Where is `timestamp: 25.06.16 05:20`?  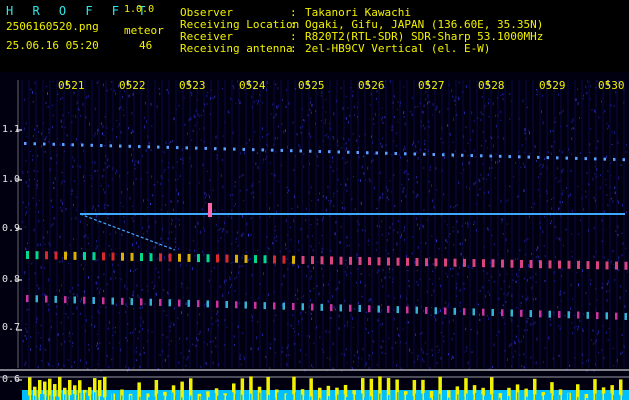 timestamp: 25.06.16 05:20 is located at coordinates (52, 45).